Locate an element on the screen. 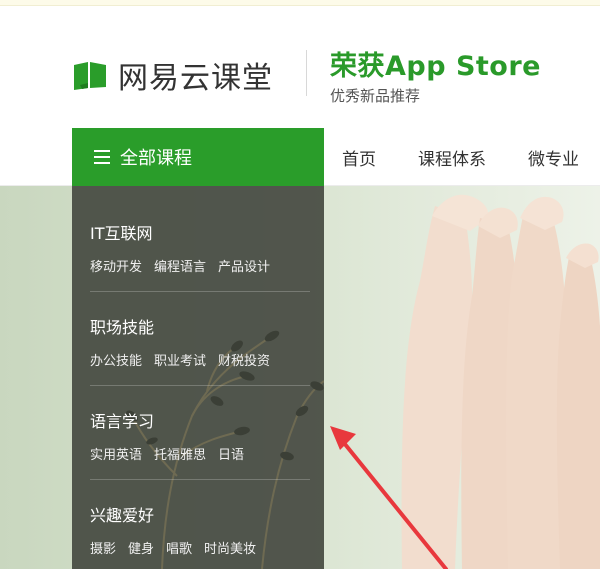 Image resolution: width=600 pixels, height=569 pixels. site-logo: 网易云课堂 is located at coordinates (172, 75).